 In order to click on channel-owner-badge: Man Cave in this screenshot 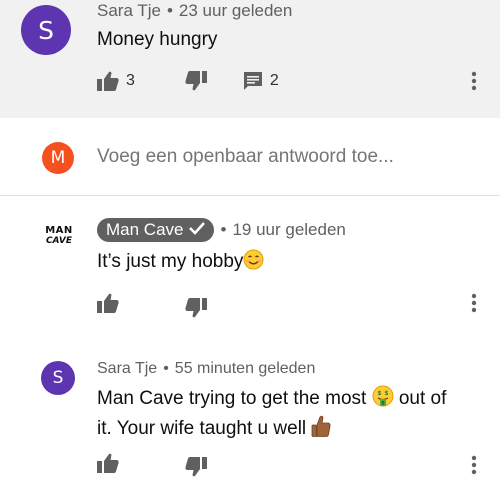, I will do `click(156, 230)`.